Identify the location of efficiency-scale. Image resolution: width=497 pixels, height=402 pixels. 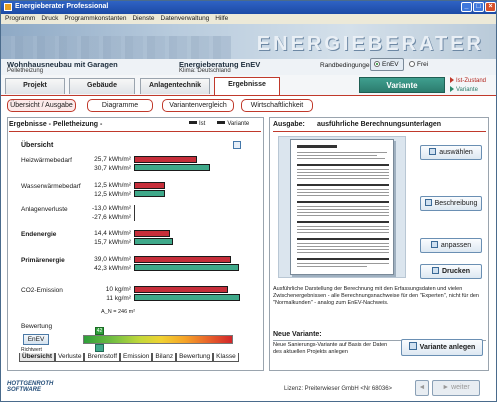
(158, 339).